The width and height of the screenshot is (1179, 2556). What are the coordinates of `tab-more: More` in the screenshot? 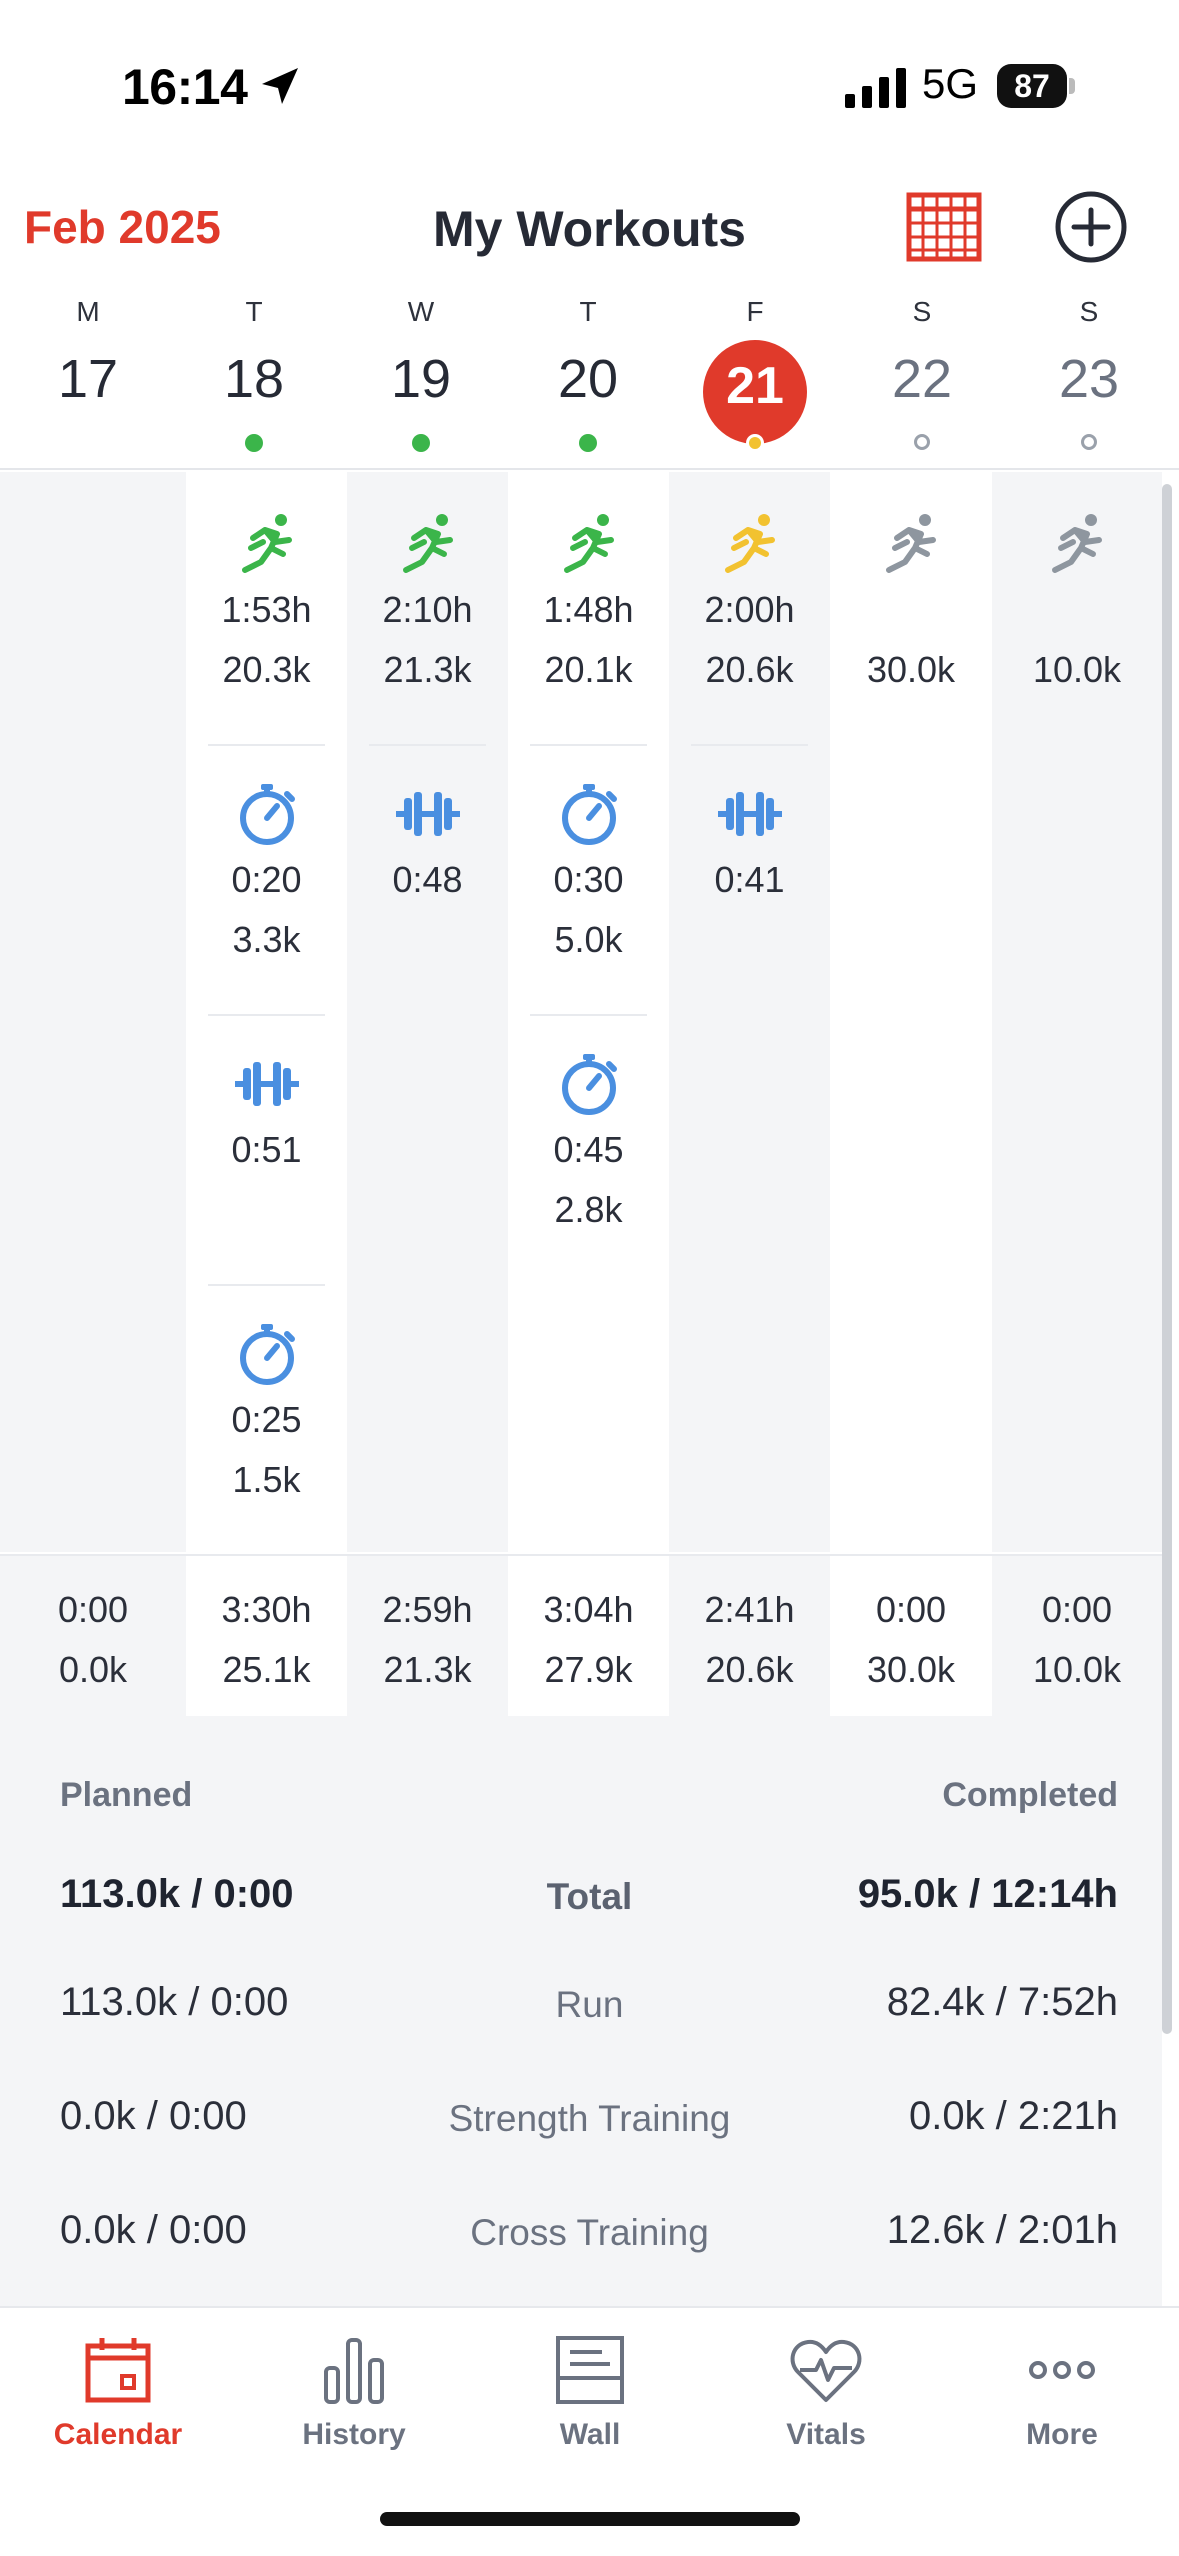 It's located at (1061, 2405).